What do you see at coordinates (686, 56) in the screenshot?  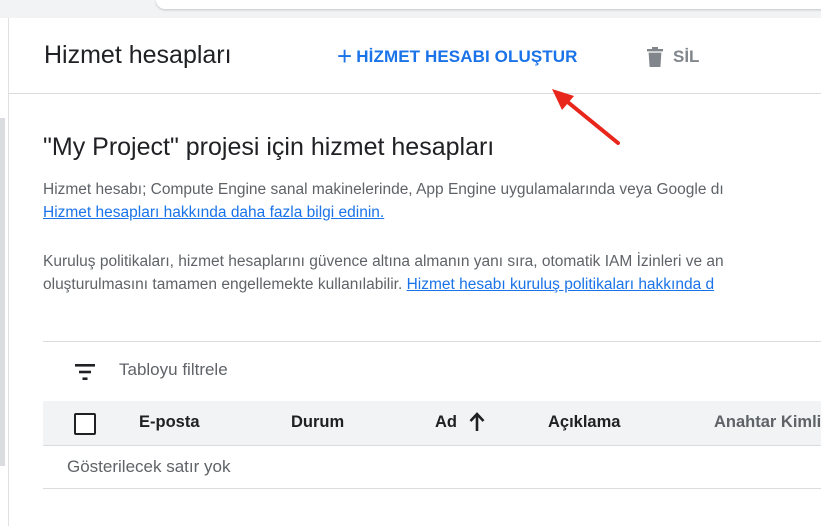 I see `delete-label: SİL` at bounding box center [686, 56].